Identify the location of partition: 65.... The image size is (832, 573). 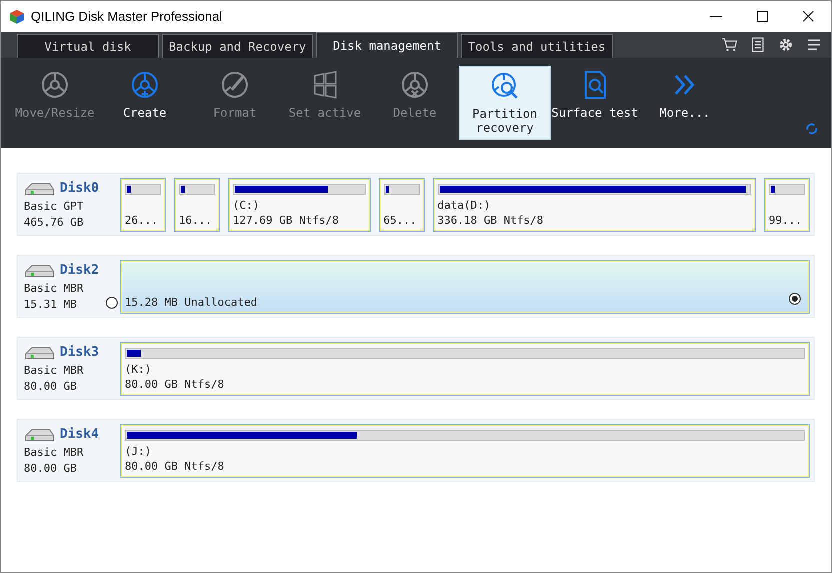
(401, 205).